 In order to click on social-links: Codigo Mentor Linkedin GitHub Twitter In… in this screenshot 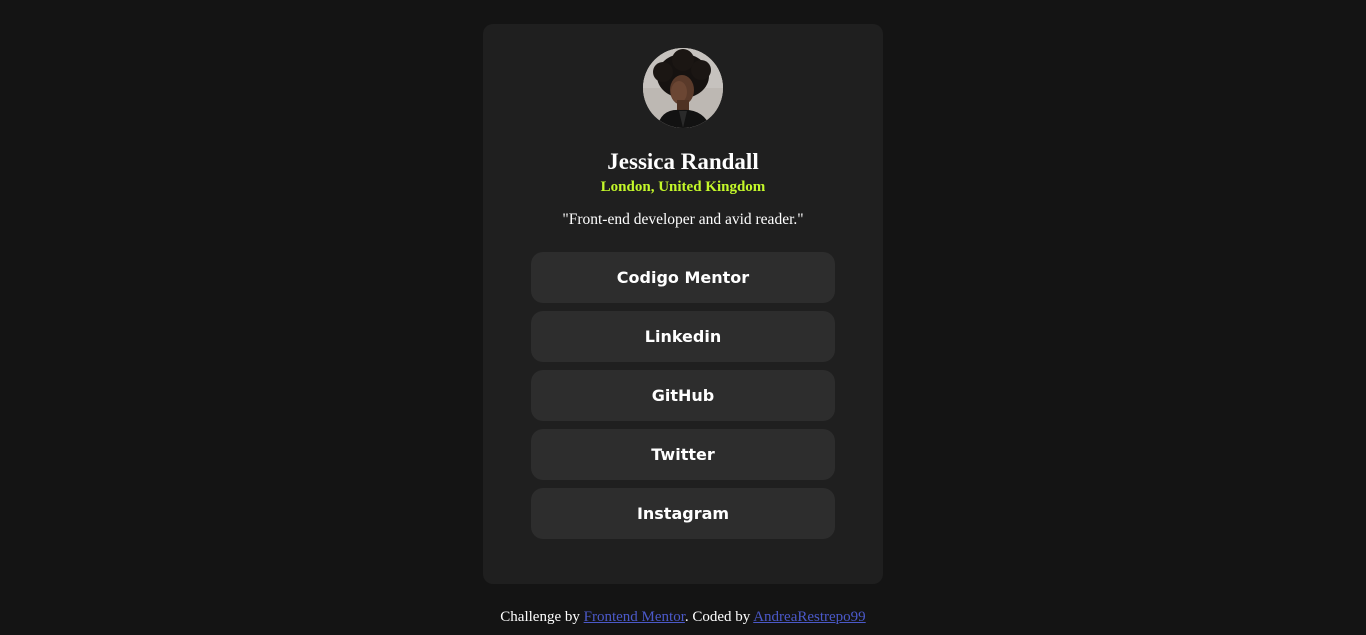, I will do `click(683, 399)`.